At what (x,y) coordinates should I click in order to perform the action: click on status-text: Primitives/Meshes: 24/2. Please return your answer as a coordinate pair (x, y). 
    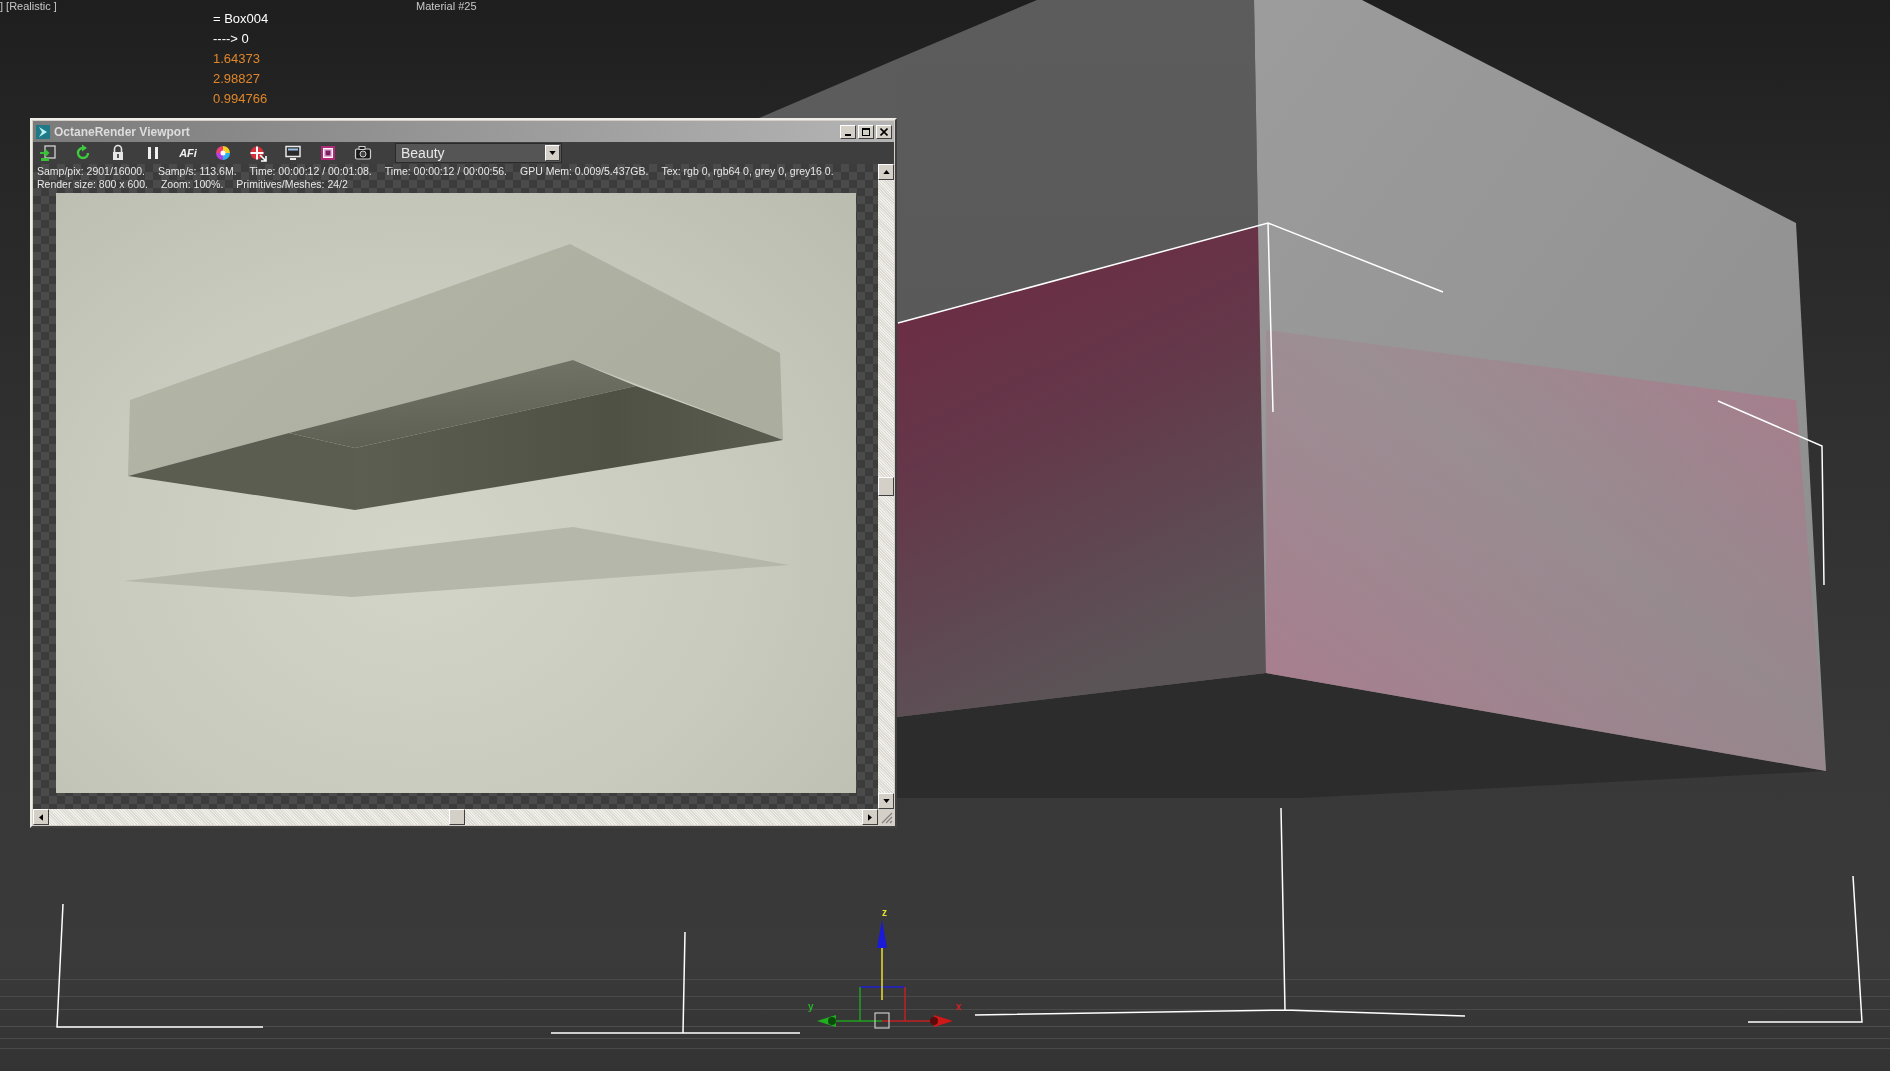
    Looking at the image, I should click on (292, 184).